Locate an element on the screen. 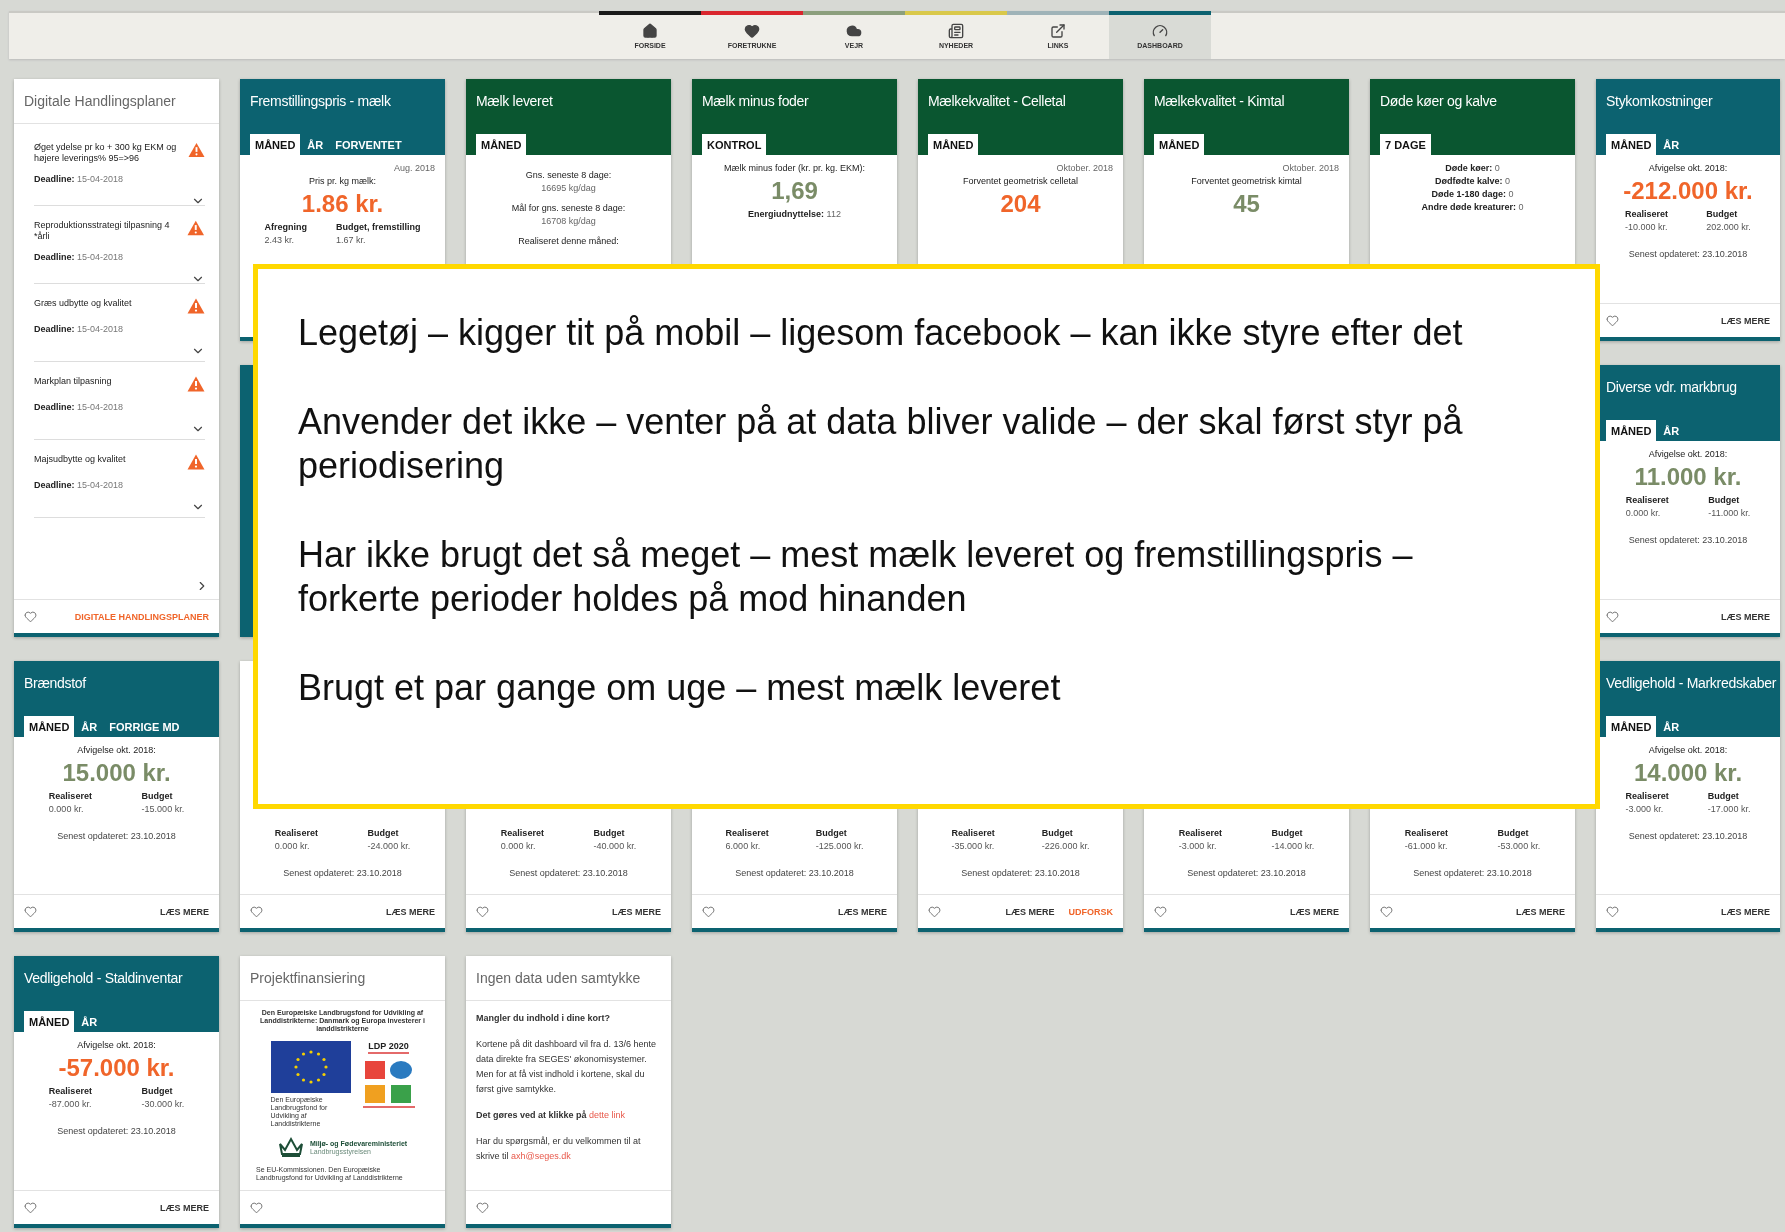 The height and width of the screenshot is (1232, 1785). text-link: dette link is located at coordinates (607, 1115).